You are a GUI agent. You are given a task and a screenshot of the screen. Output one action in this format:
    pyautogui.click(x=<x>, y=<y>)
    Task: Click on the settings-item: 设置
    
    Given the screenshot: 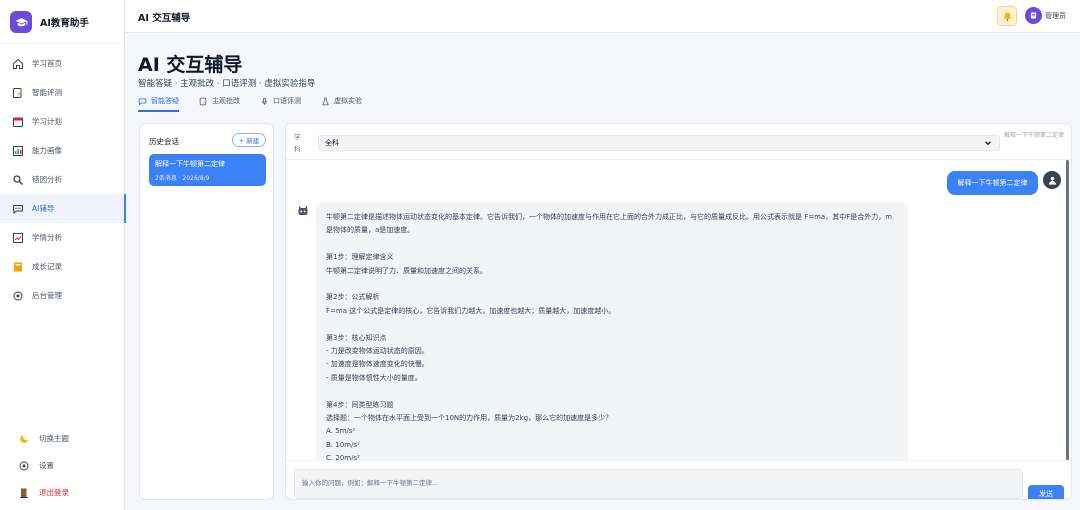 What is the action you would take?
    pyautogui.click(x=62, y=465)
    